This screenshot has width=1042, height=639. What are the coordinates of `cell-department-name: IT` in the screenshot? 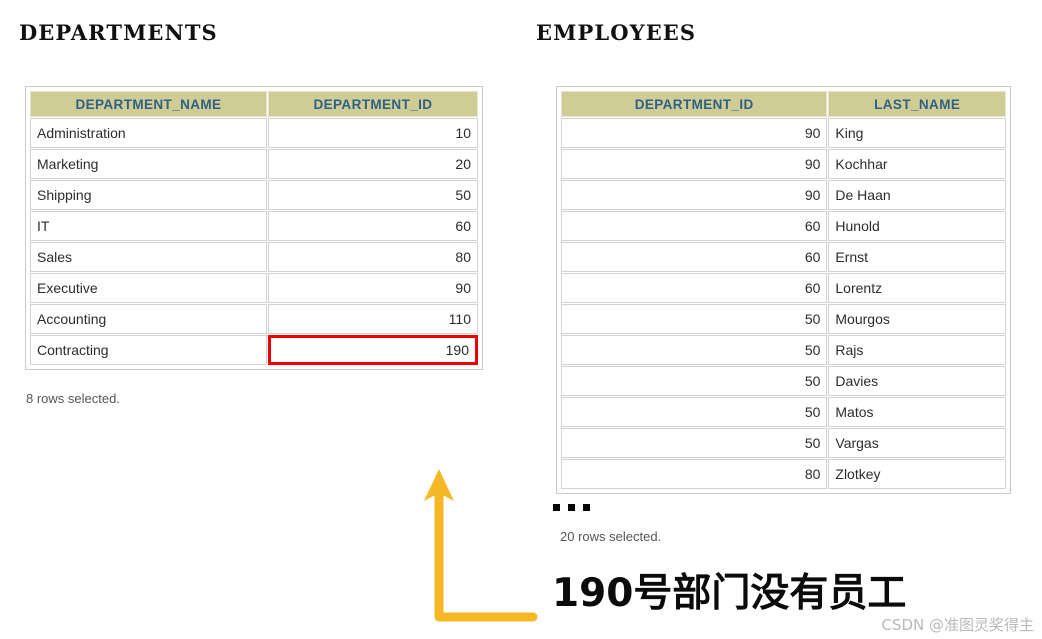 It's located at (148, 226).